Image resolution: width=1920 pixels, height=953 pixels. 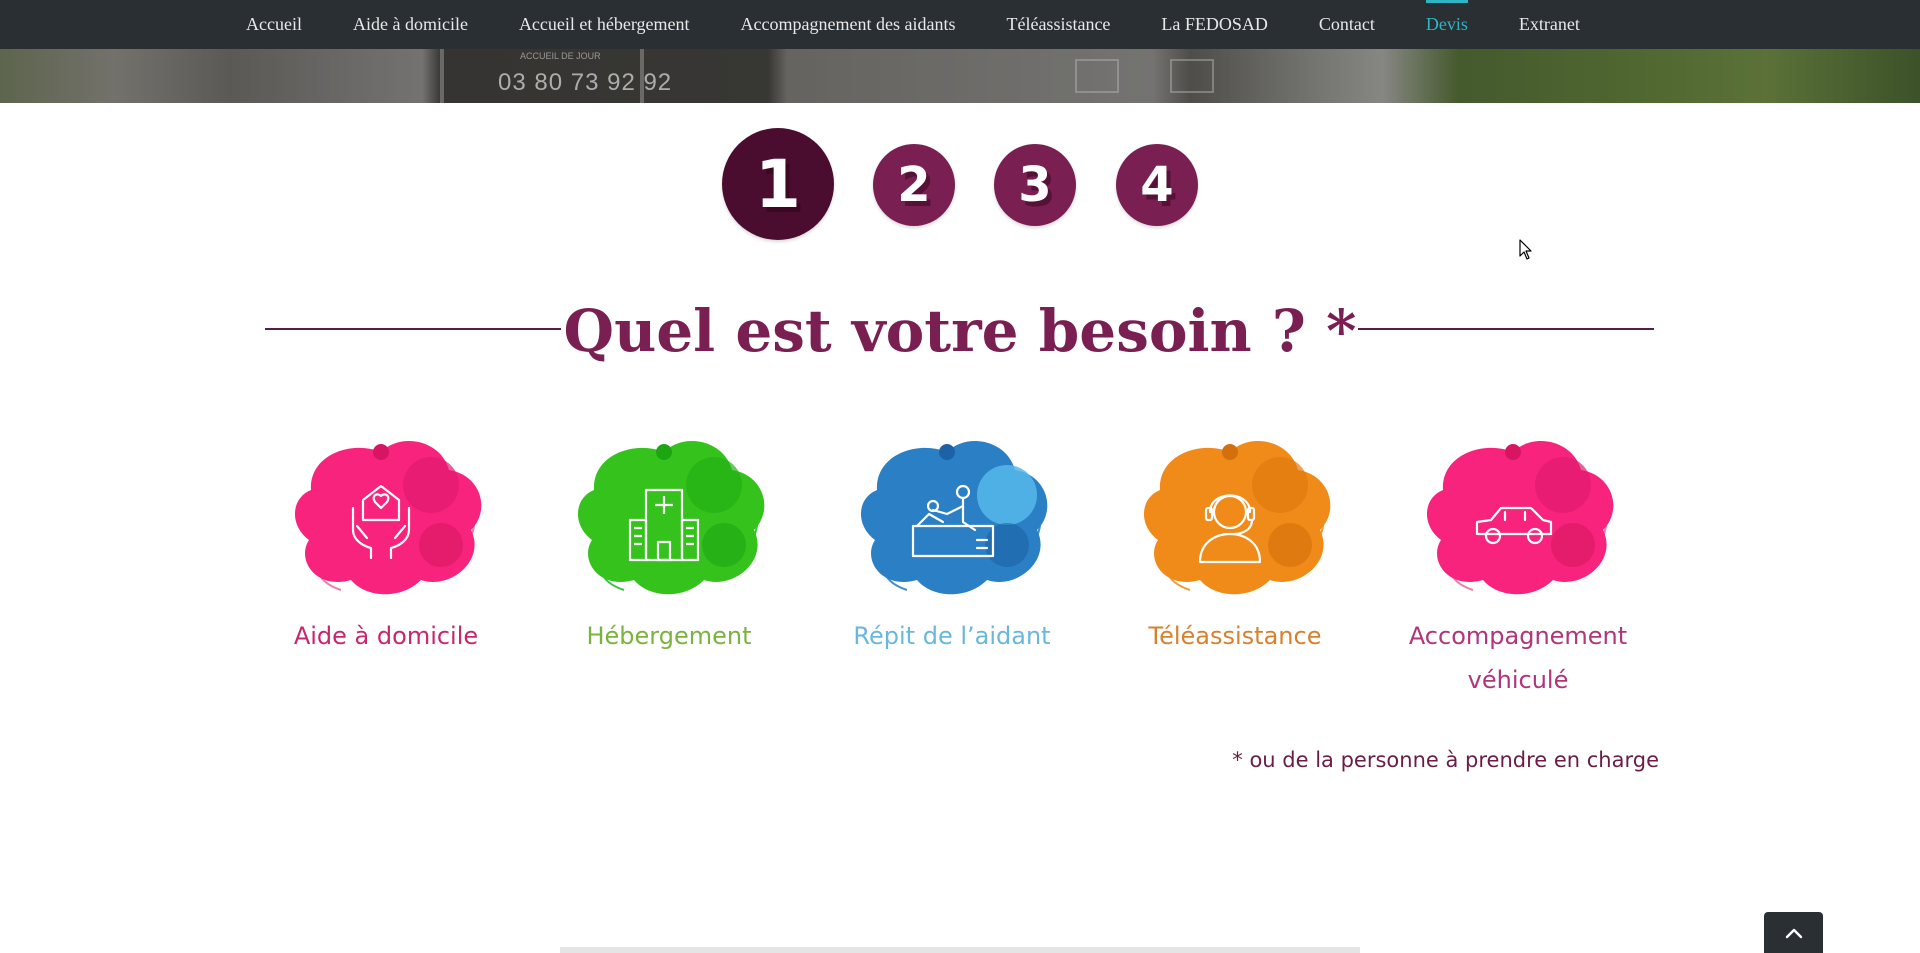 What do you see at coordinates (386, 636) in the screenshot?
I see `need-label: Aide à domicile` at bounding box center [386, 636].